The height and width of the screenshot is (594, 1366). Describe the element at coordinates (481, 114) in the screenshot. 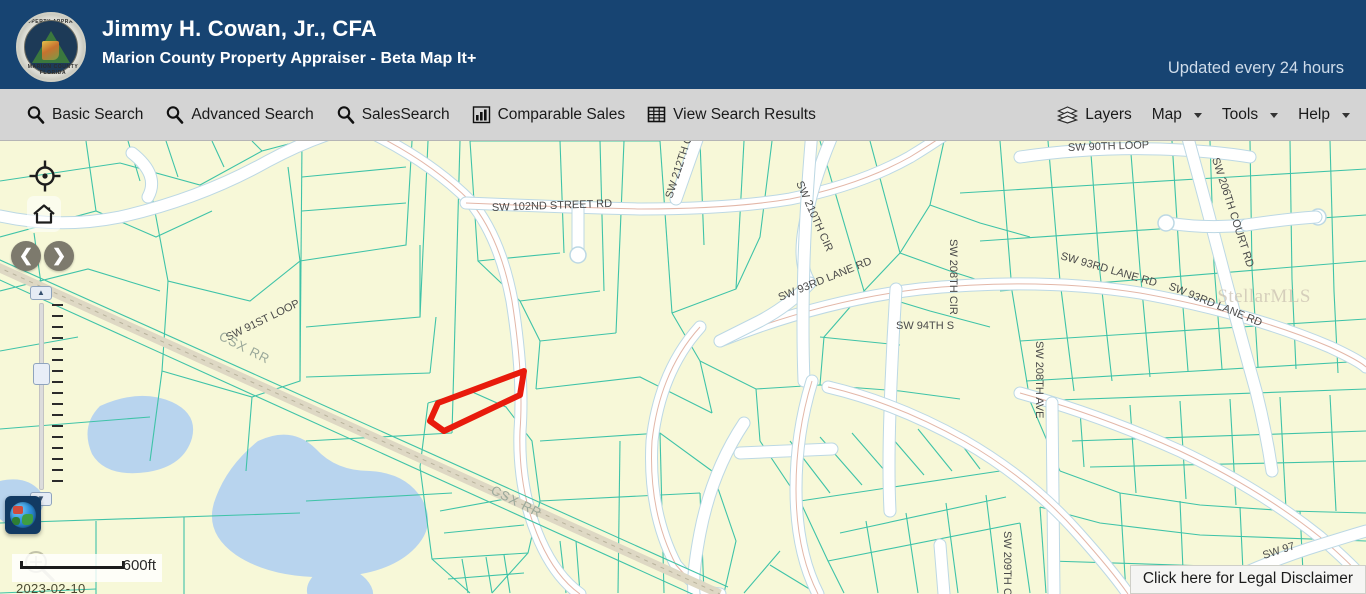

I see `bar-chart-icon` at that location.